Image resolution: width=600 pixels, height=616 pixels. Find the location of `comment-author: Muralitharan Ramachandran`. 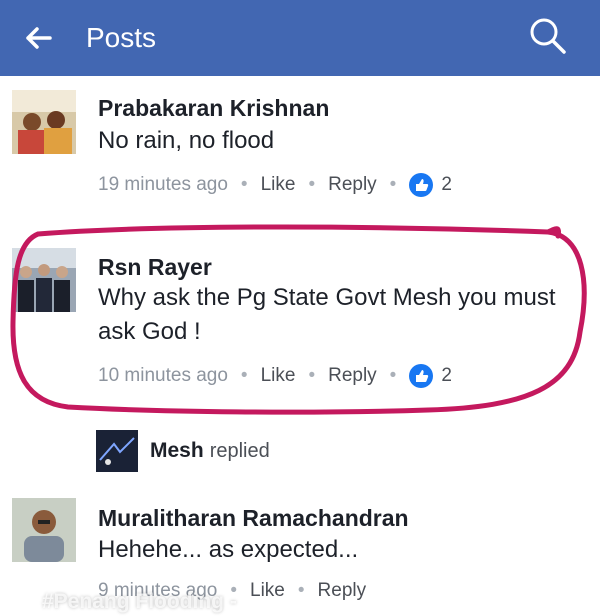

comment-author: Muralitharan Ramachandran is located at coordinates (253, 518).